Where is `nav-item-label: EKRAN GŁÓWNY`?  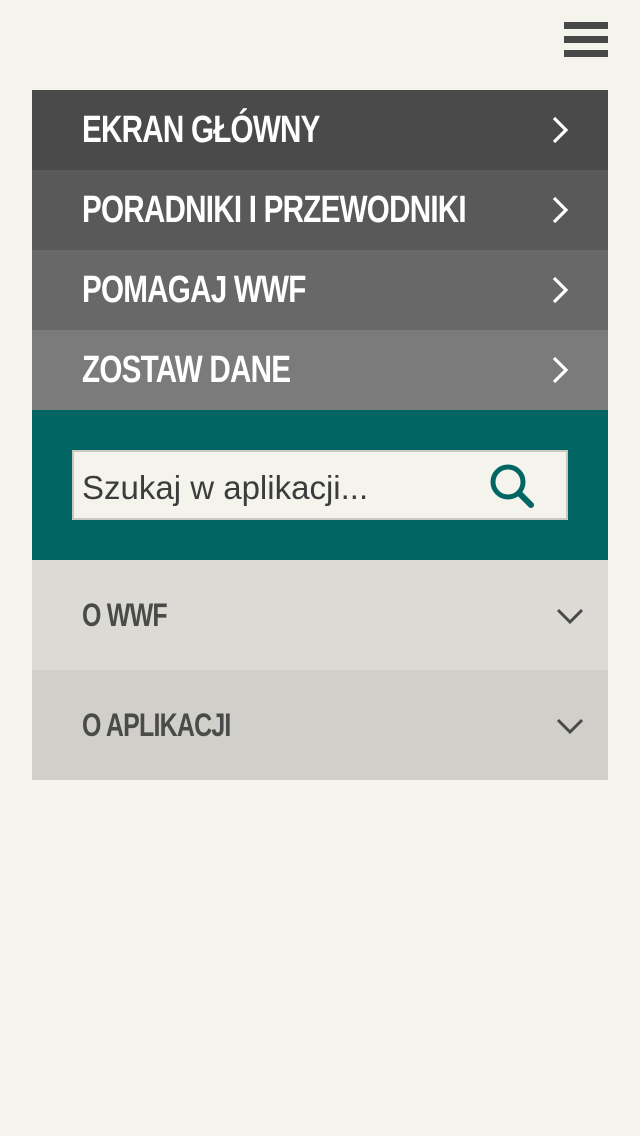
nav-item-label: EKRAN GŁÓWNY is located at coordinates (201, 130).